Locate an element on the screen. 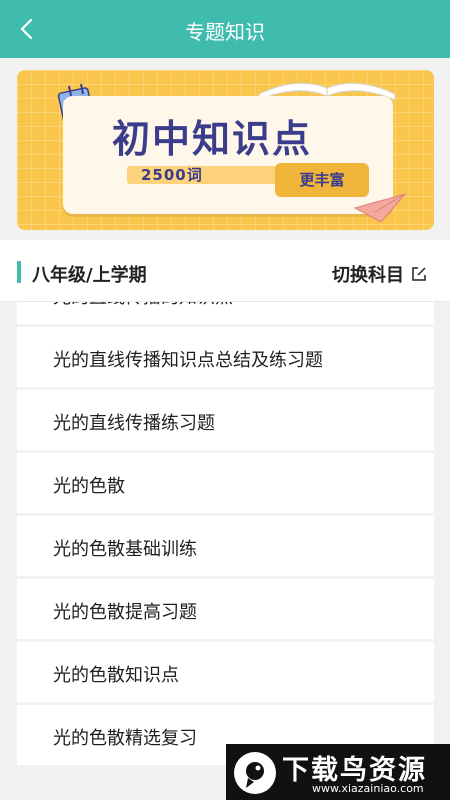  list-item-label: 光的直线传播知识点总结及练习题 is located at coordinates (188, 360).